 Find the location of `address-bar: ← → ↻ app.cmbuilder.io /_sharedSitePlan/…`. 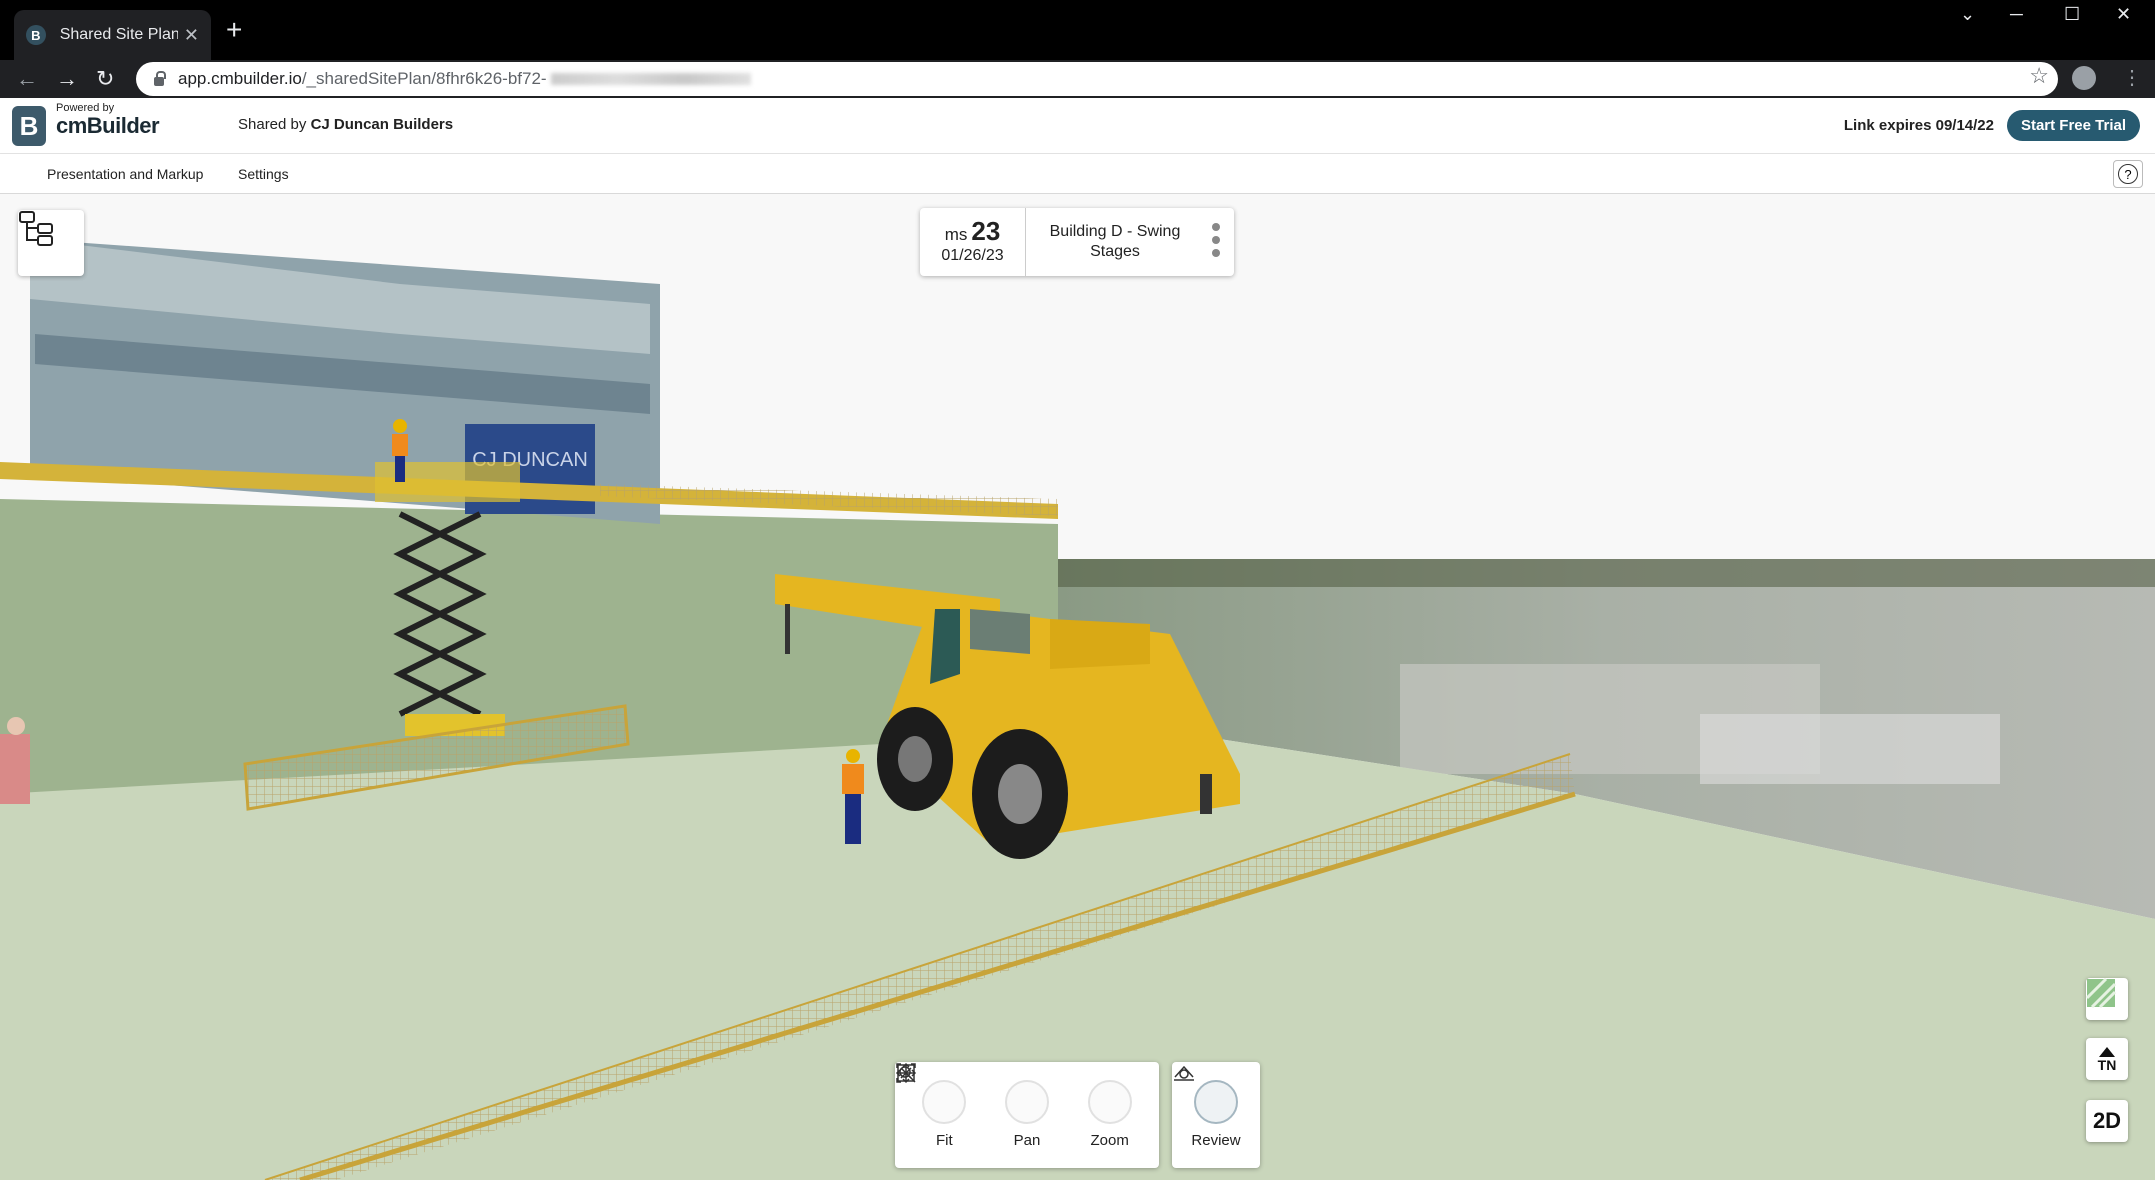

address-bar: ← → ↻ app.cmbuilder.io /_sharedSitePlan/… is located at coordinates (1077, 79).